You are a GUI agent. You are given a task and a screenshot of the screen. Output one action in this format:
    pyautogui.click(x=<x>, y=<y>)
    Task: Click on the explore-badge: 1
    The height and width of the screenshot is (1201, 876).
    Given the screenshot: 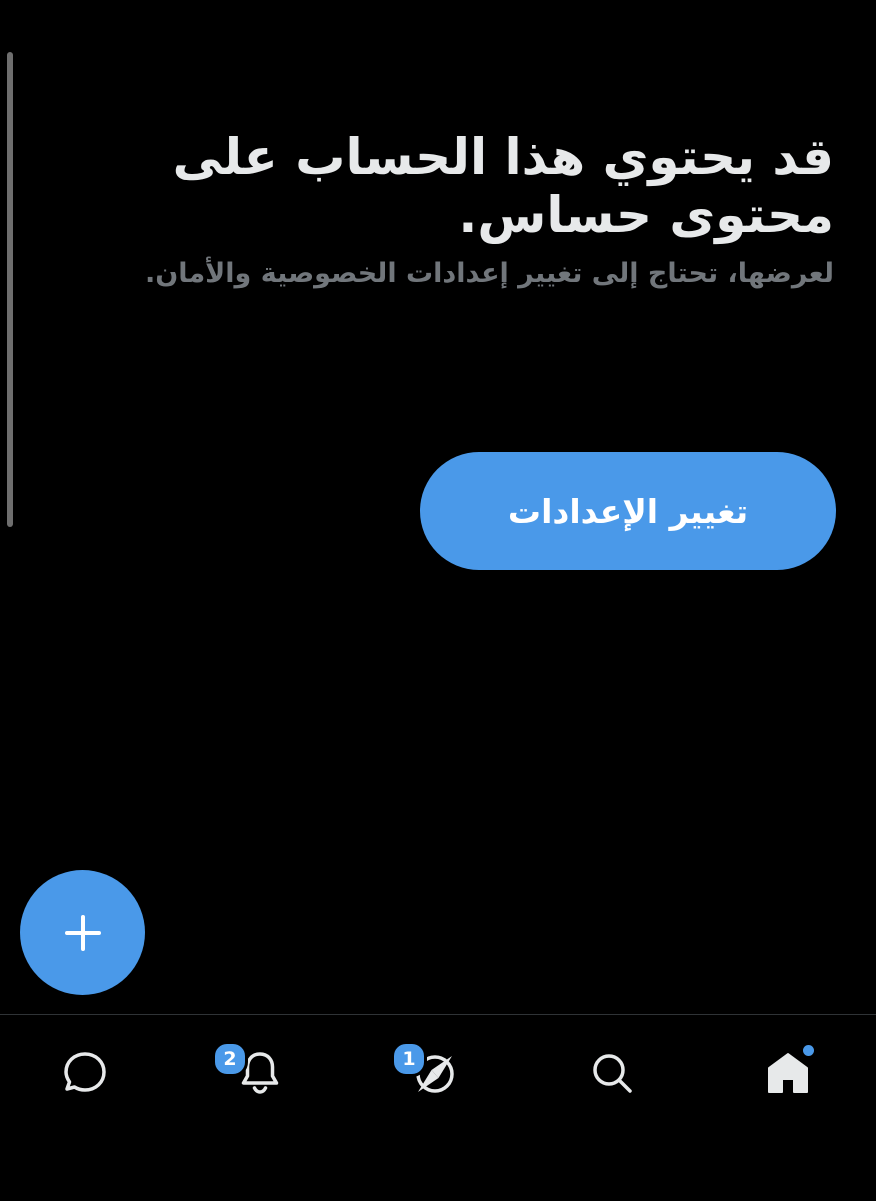 What is the action you would take?
    pyautogui.click(x=409, y=1059)
    